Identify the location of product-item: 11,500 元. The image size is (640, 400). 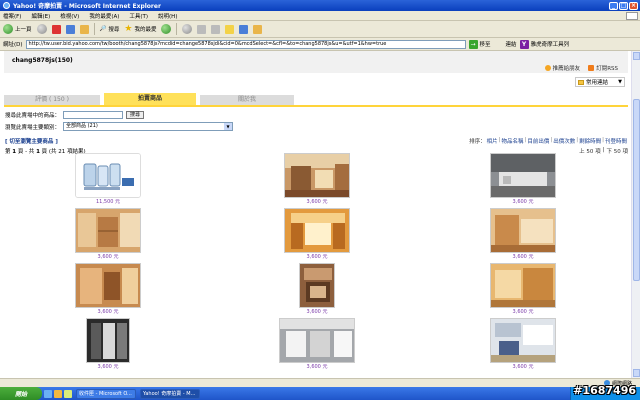
(108, 179).